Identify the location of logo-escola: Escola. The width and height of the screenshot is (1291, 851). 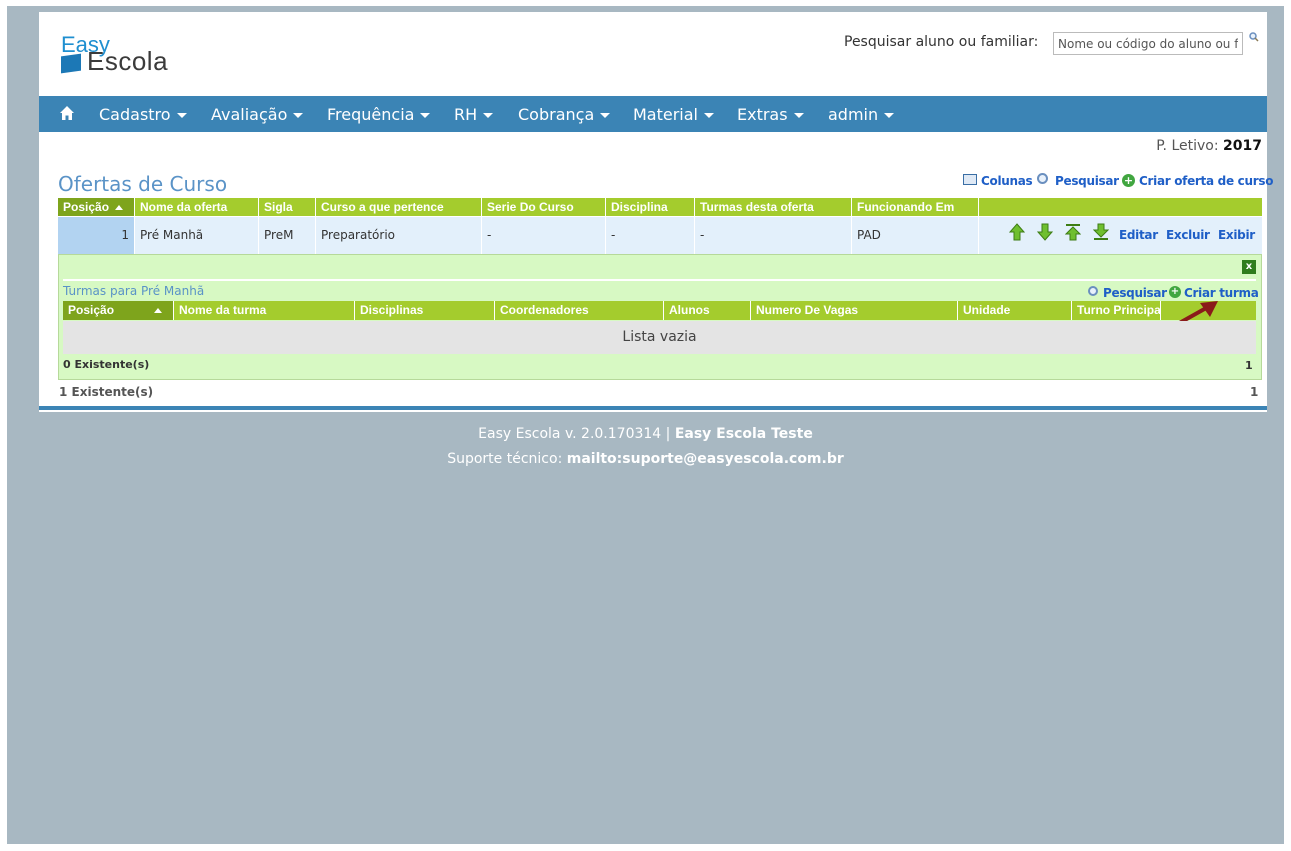
(128, 61).